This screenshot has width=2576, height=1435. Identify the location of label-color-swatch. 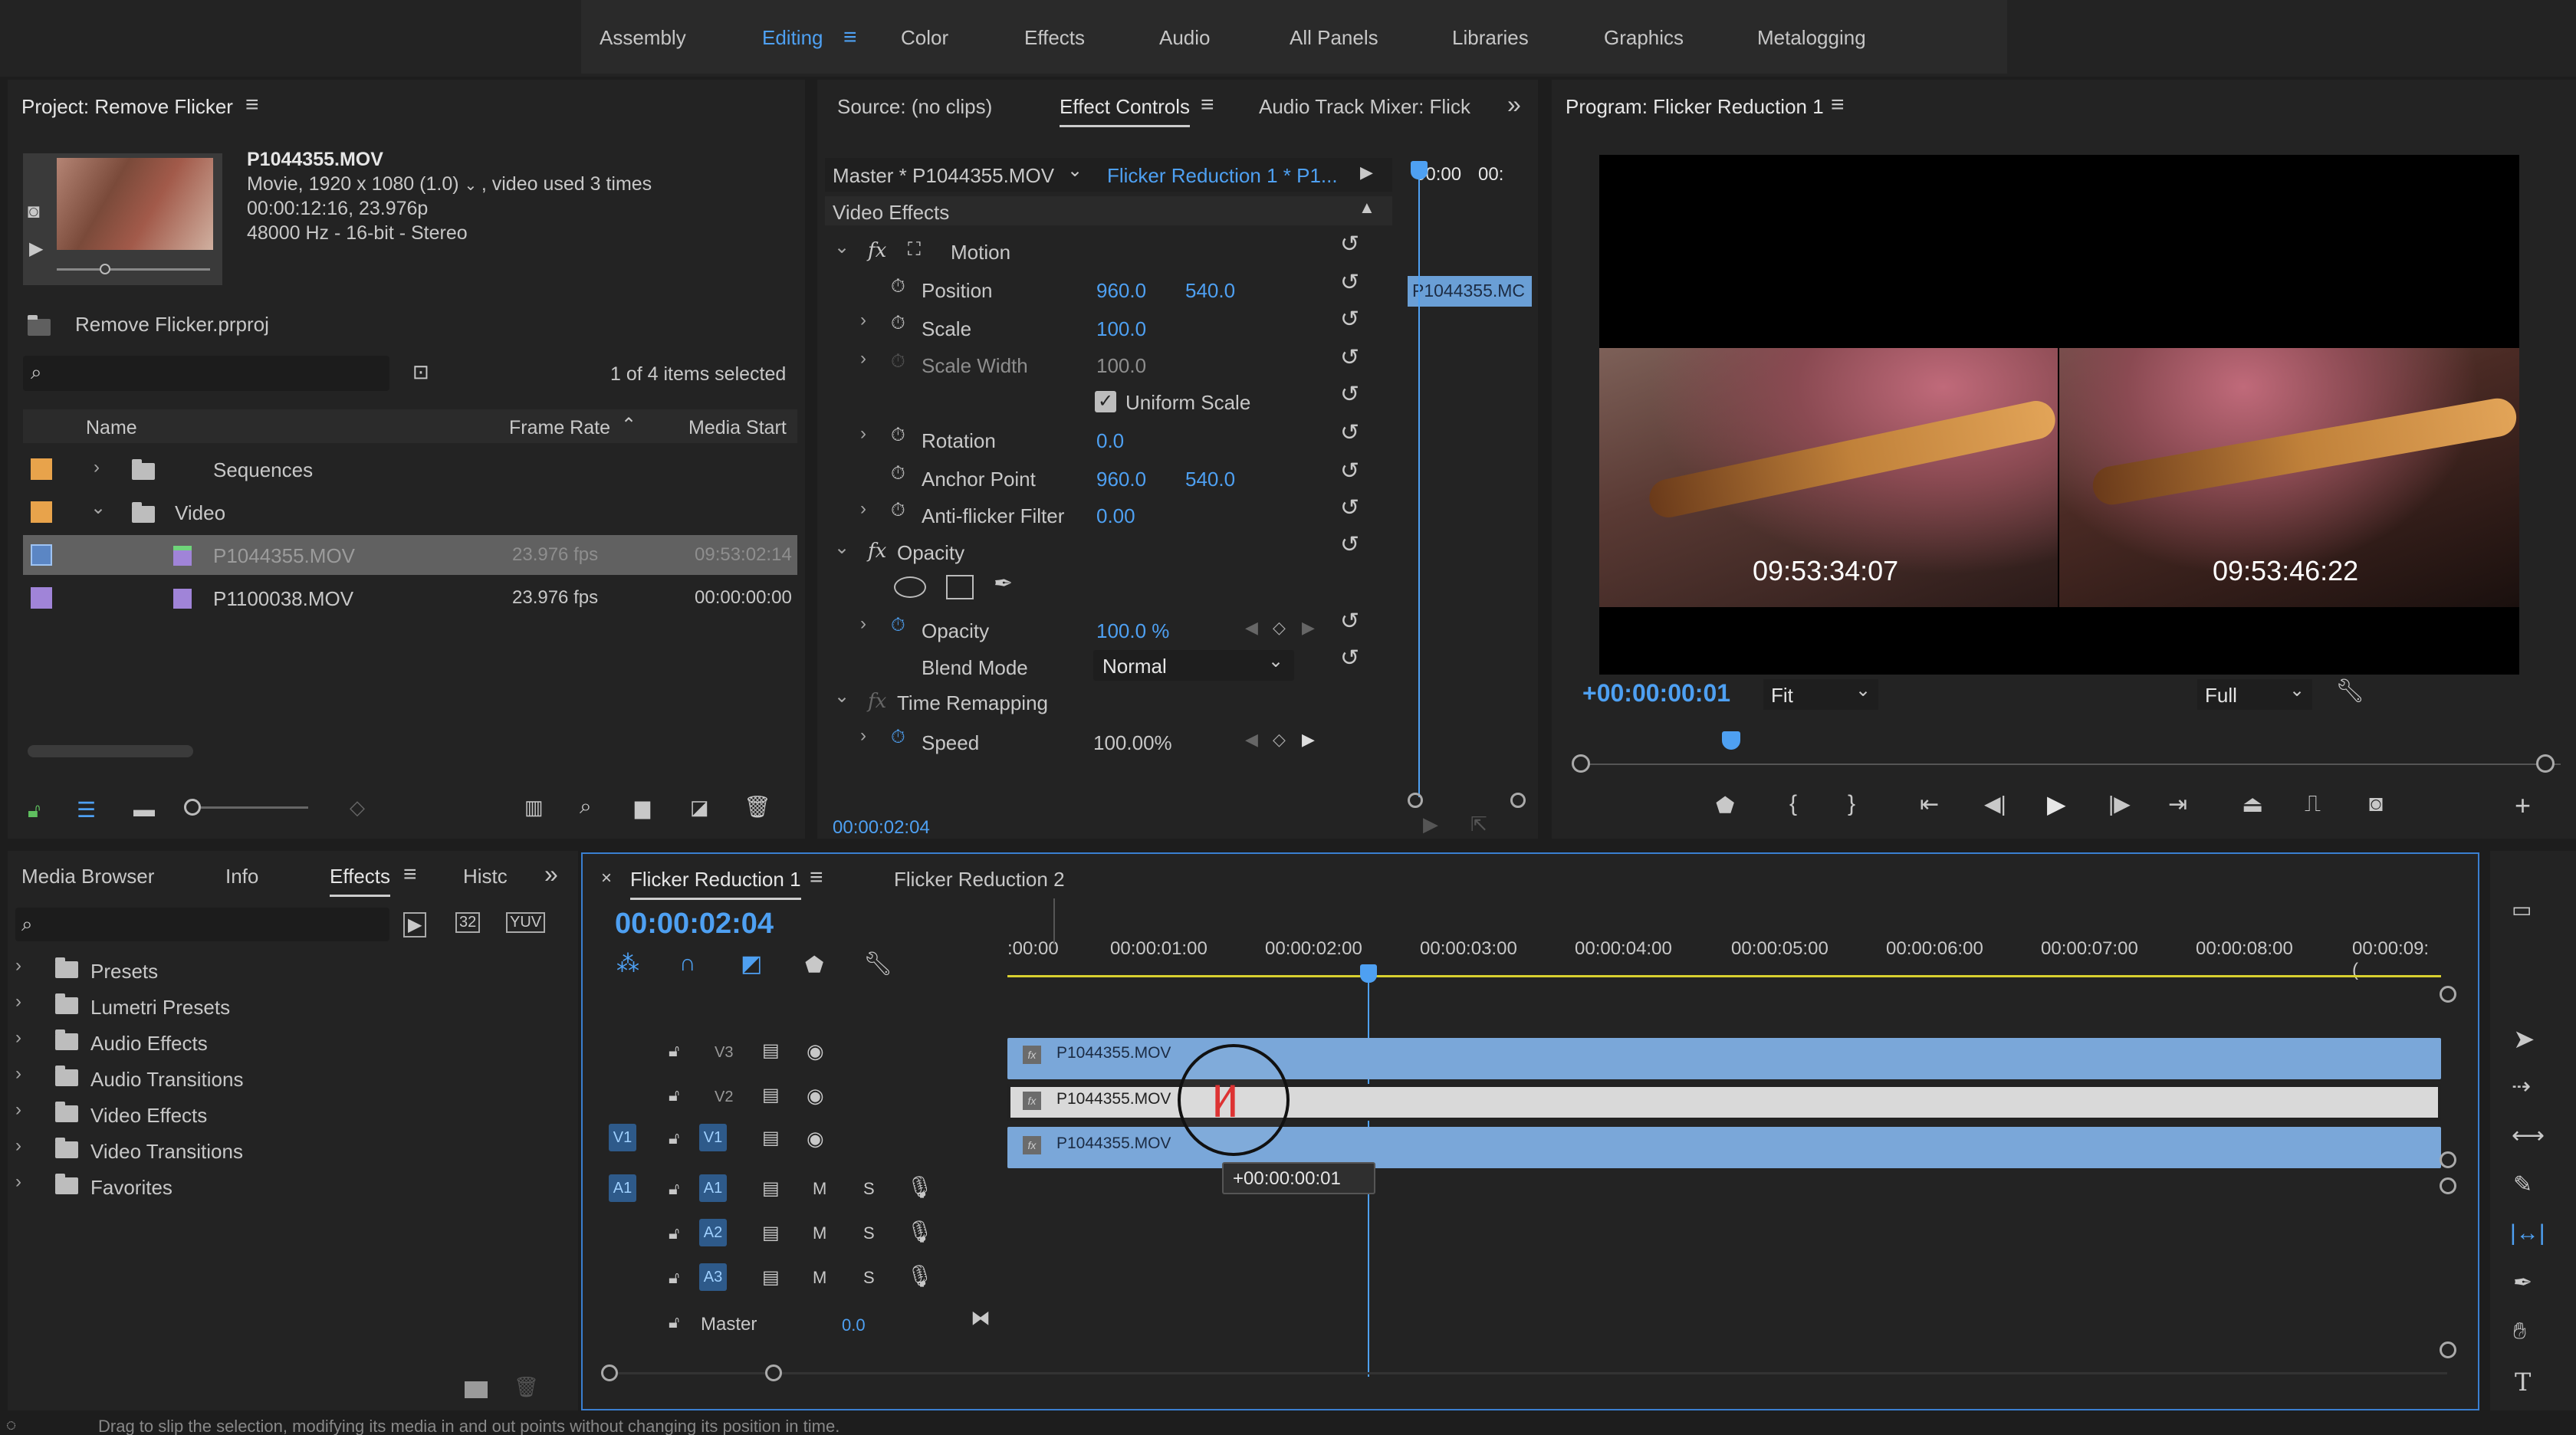
(41, 512).